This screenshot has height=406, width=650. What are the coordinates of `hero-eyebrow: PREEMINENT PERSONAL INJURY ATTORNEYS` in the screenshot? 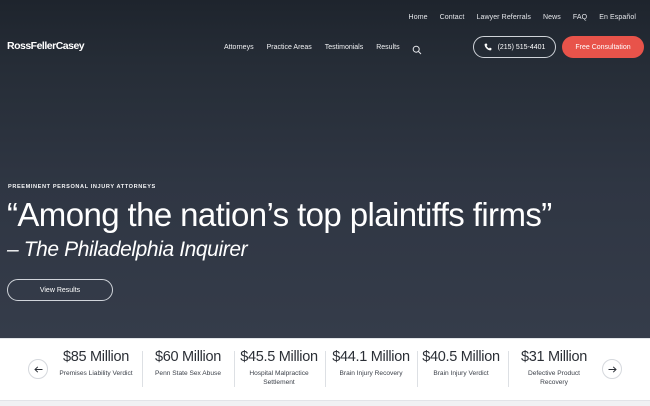 It's located at (82, 187).